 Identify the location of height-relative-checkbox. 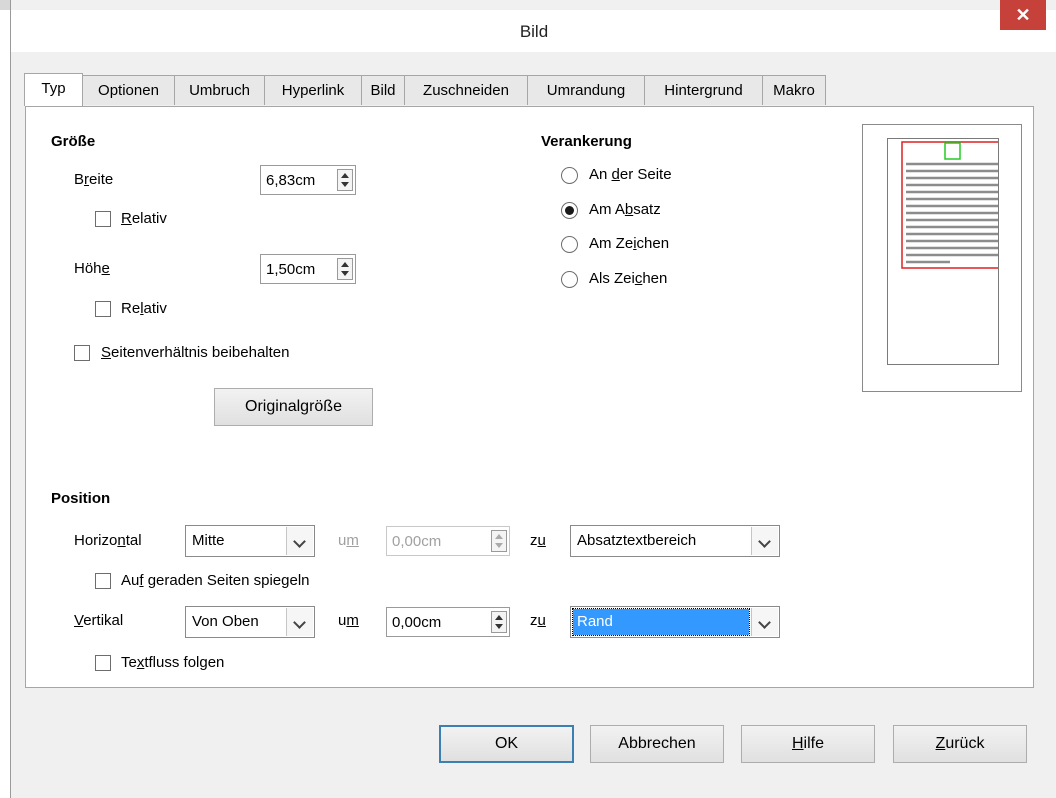
(103, 309).